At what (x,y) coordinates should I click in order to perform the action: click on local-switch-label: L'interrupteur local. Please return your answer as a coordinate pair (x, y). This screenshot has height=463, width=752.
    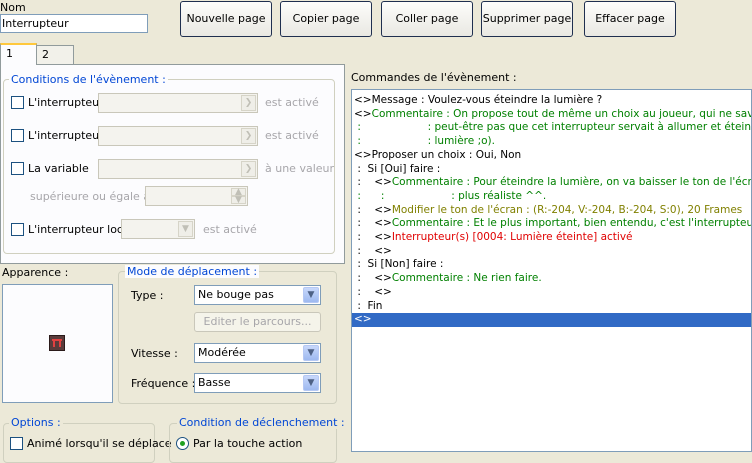
    Looking at the image, I should click on (80, 229).